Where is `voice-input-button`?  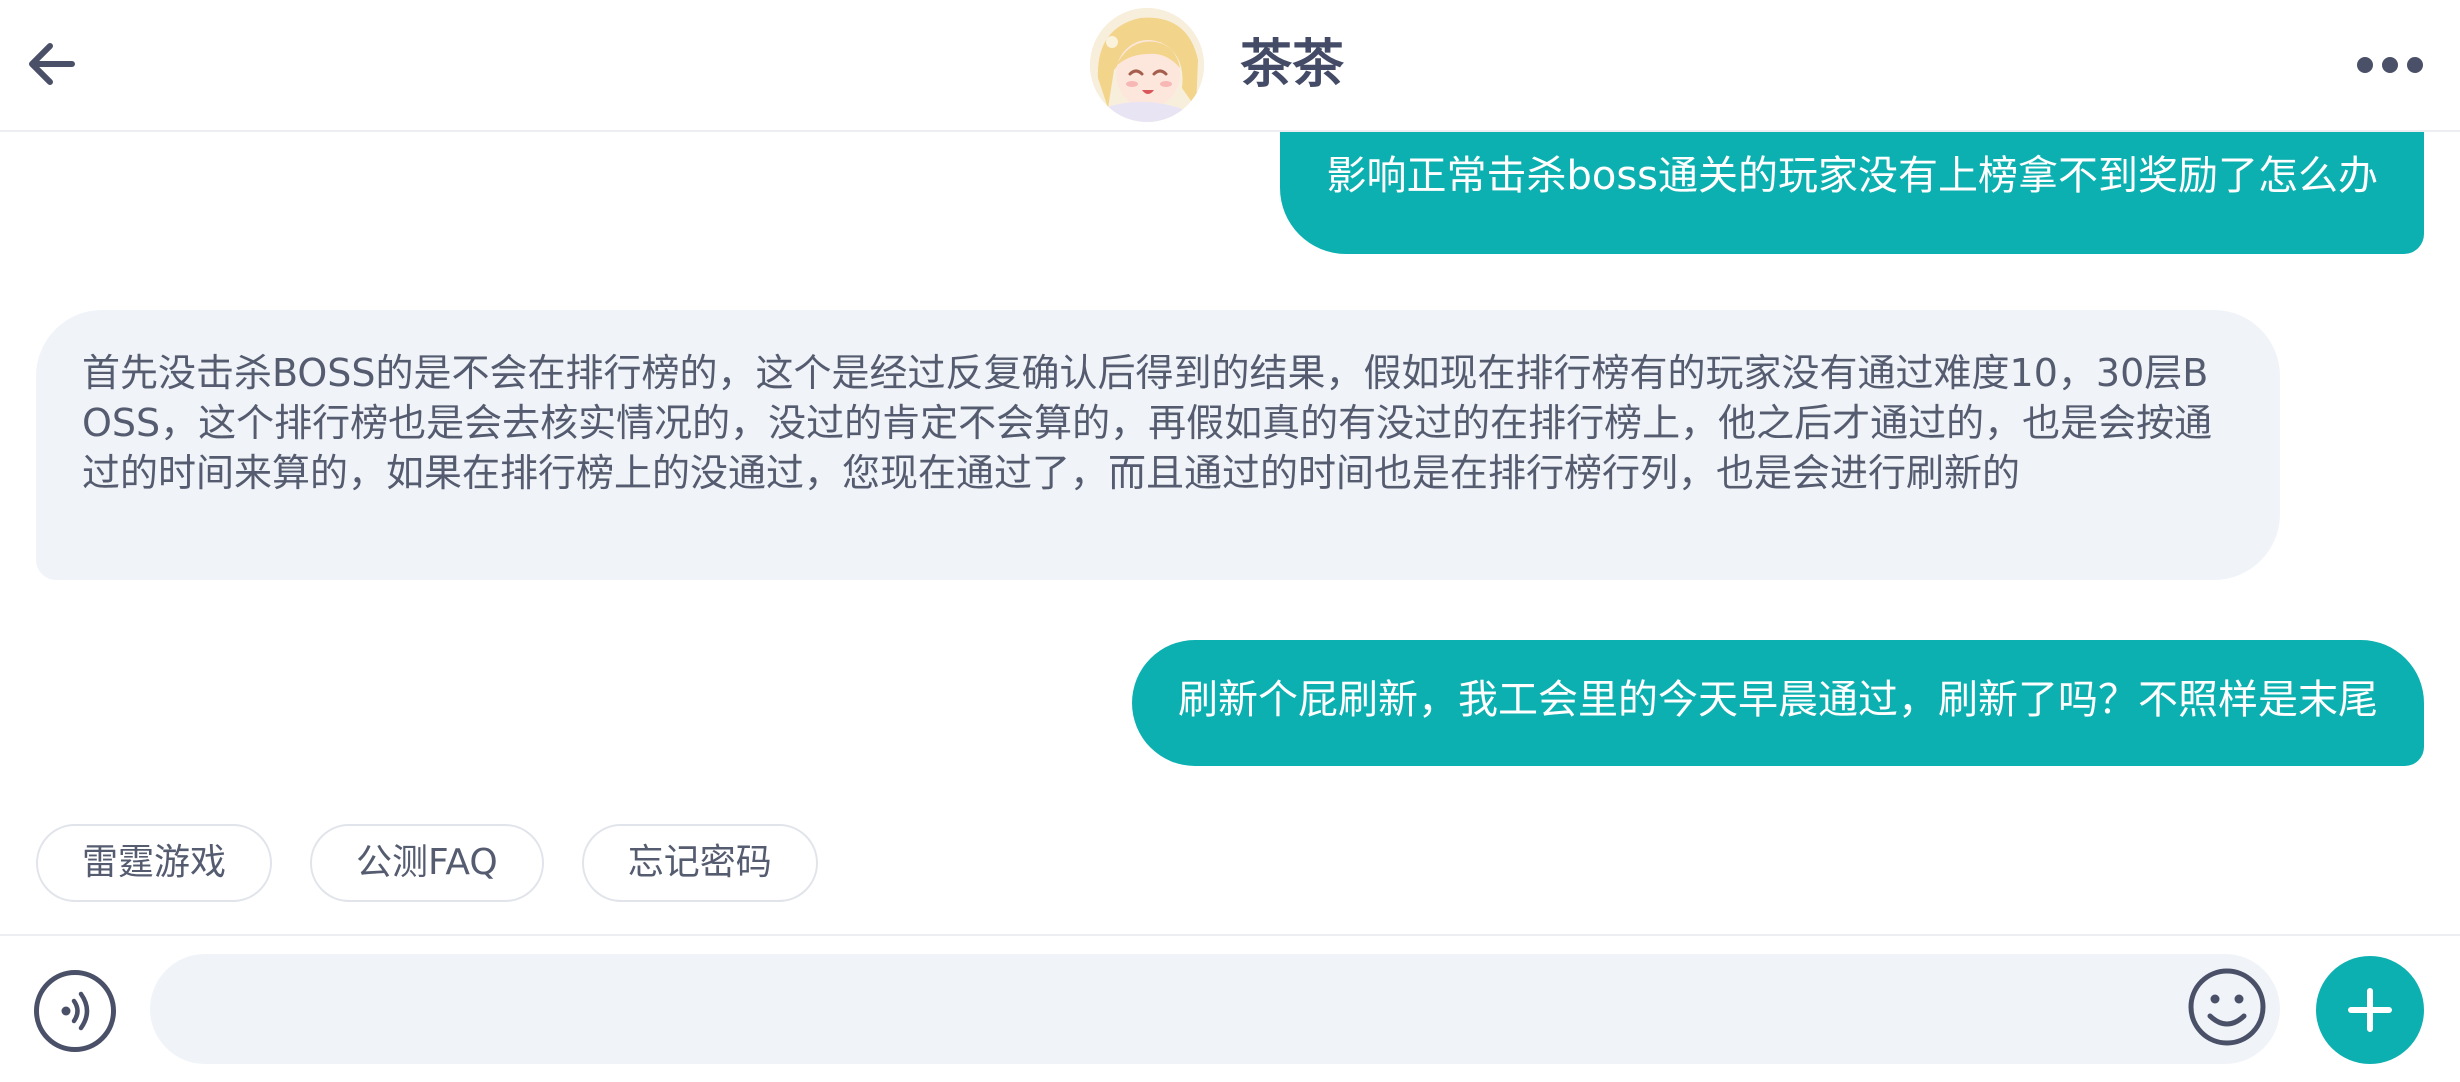 voice-input-button is located at coordinates (75, 1011).